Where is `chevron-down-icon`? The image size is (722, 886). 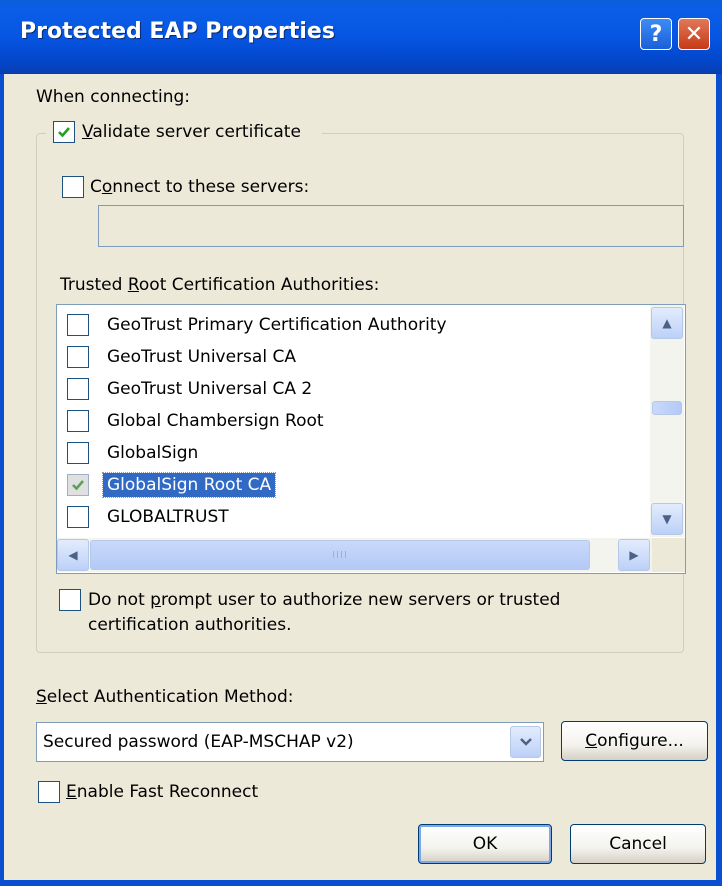
chevron-down-icon is located at coordinates (525, 742).